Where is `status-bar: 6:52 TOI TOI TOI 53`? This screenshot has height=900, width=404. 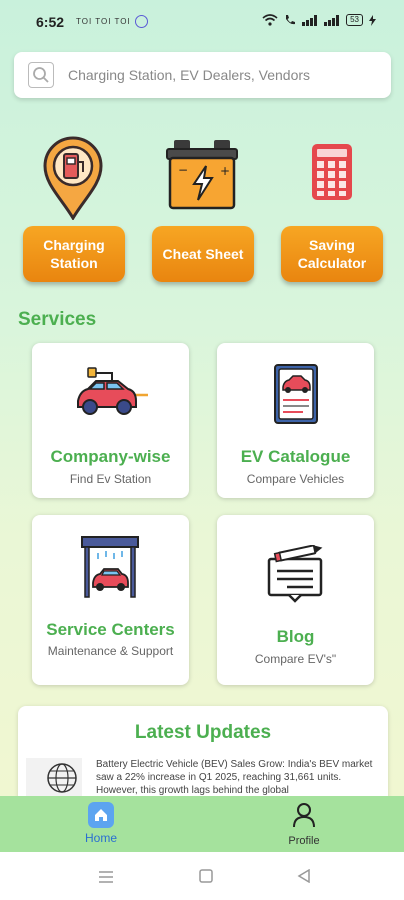
status-bar: 6:52 TOI TOI TOI 53 is located at coordinates (202, 22).